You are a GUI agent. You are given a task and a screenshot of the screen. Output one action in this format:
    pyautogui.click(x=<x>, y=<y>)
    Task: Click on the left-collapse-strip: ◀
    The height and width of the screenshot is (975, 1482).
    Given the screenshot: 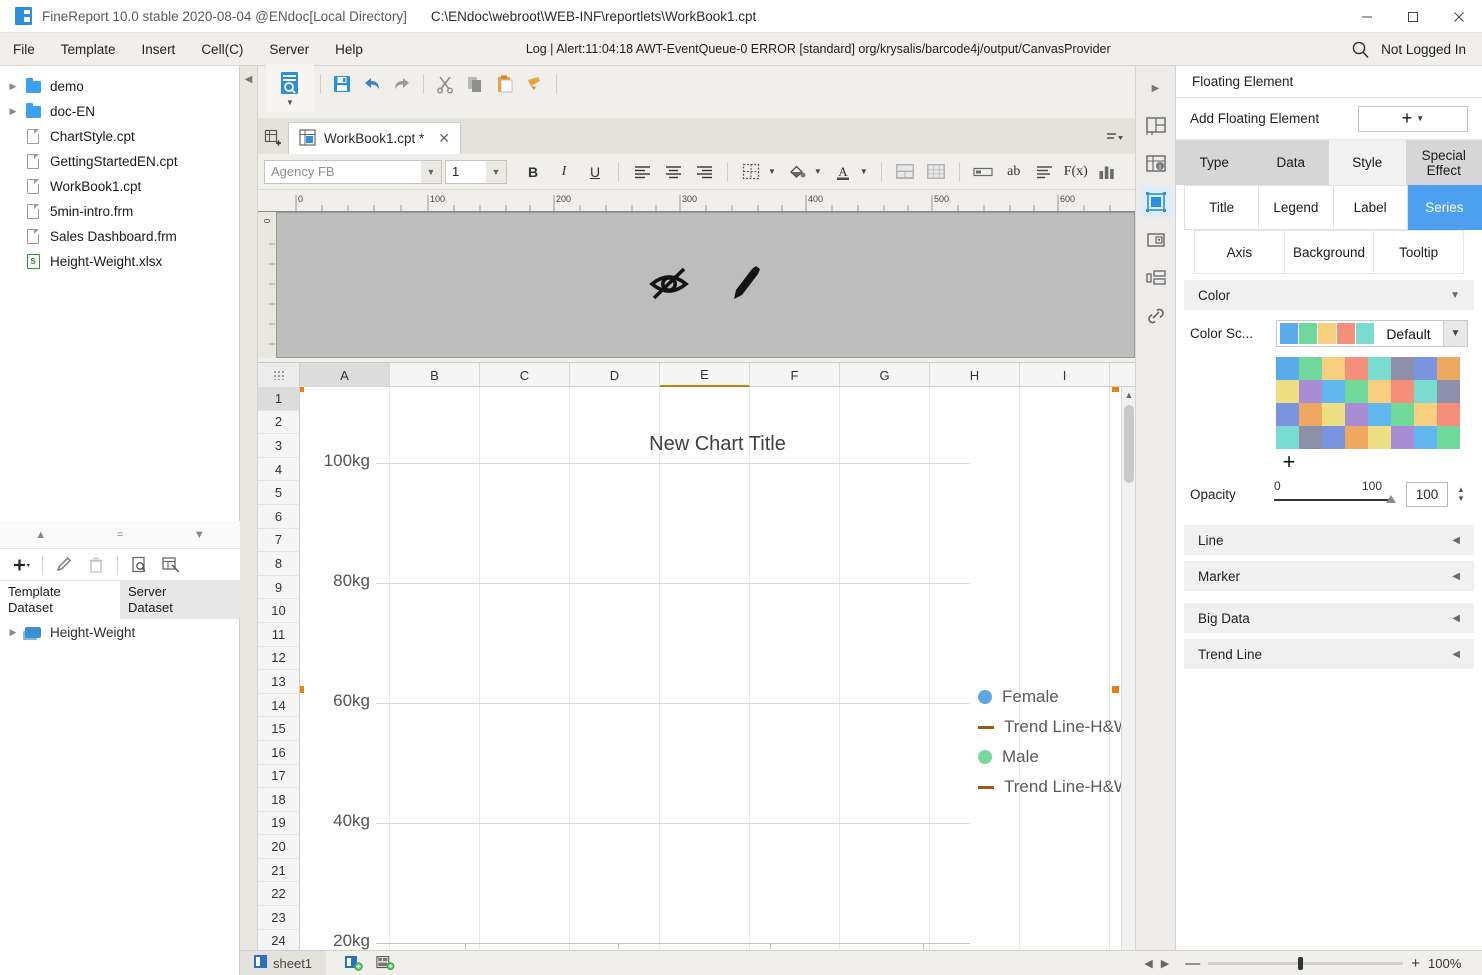 What is the action you would take?
    pyautogui.click(x=249, y=520)
    